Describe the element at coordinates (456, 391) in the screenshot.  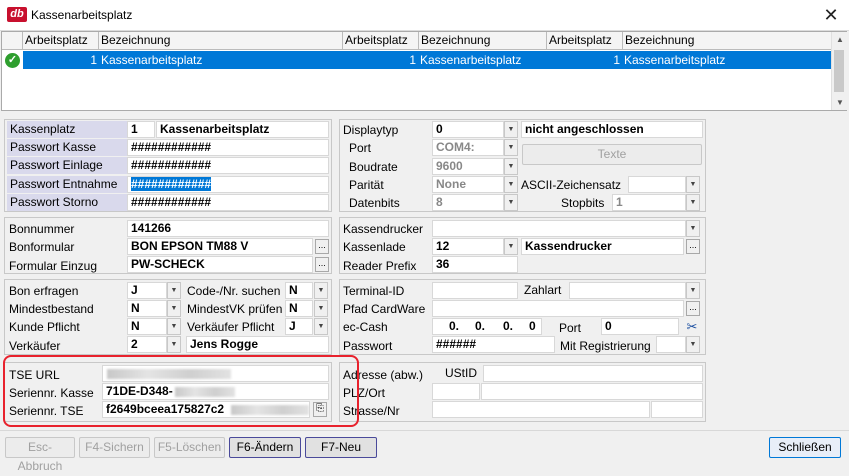
I see `plz-field` at that location.